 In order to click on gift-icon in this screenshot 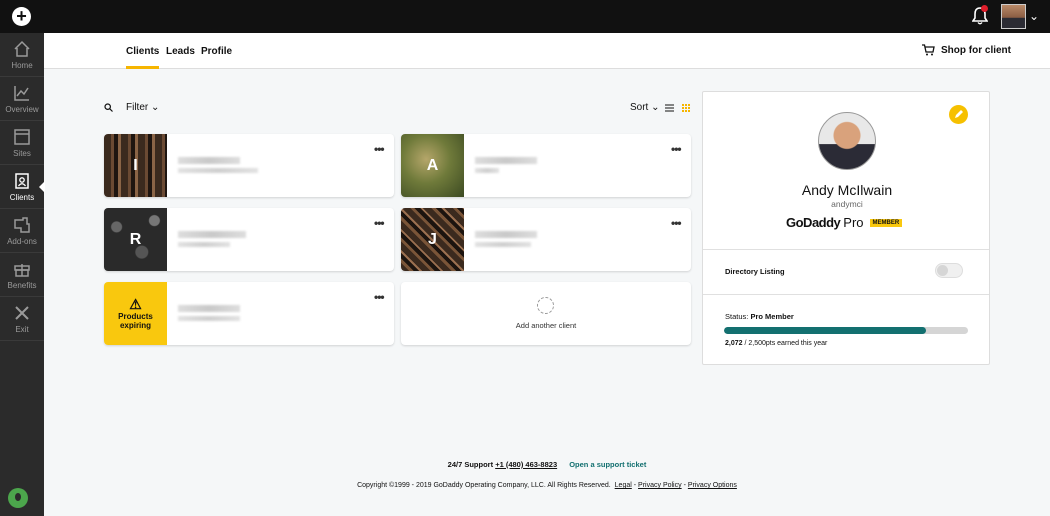, I will do `click(22, 270)`.